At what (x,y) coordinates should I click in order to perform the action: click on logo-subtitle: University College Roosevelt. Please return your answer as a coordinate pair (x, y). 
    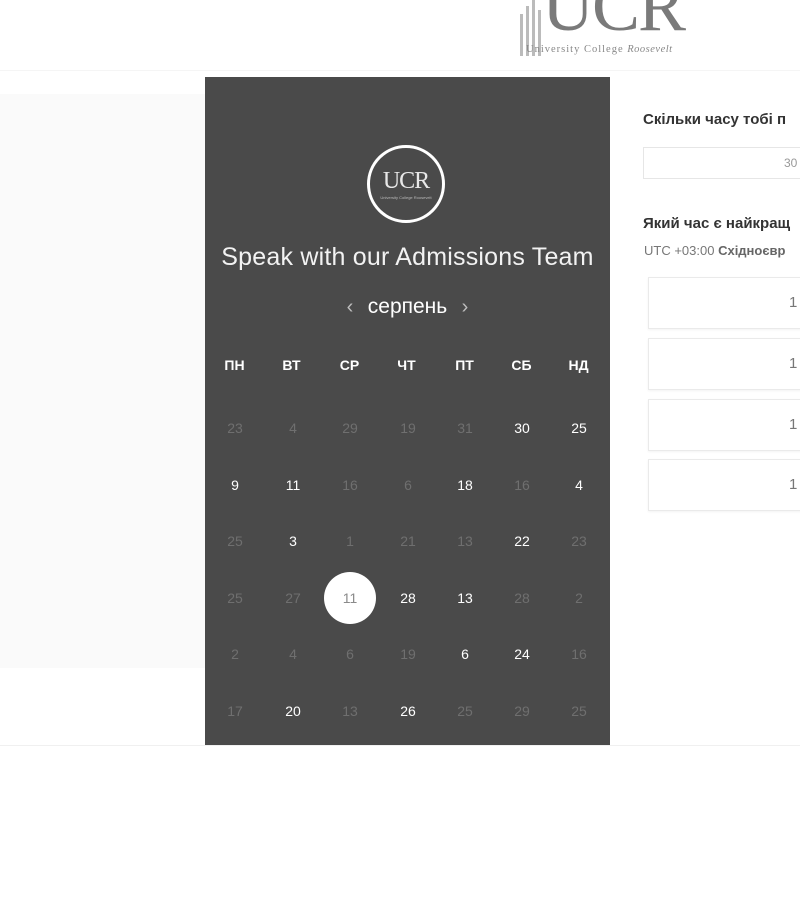
    Looking at the image, I should click on (599, 49).